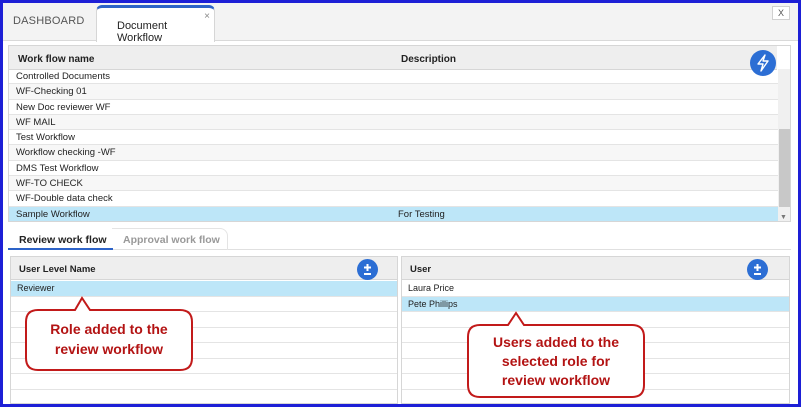  Describe the element at coordinates (433, 303) in the screenshot. I see `list-item-label: Pete Phillips` at that location.